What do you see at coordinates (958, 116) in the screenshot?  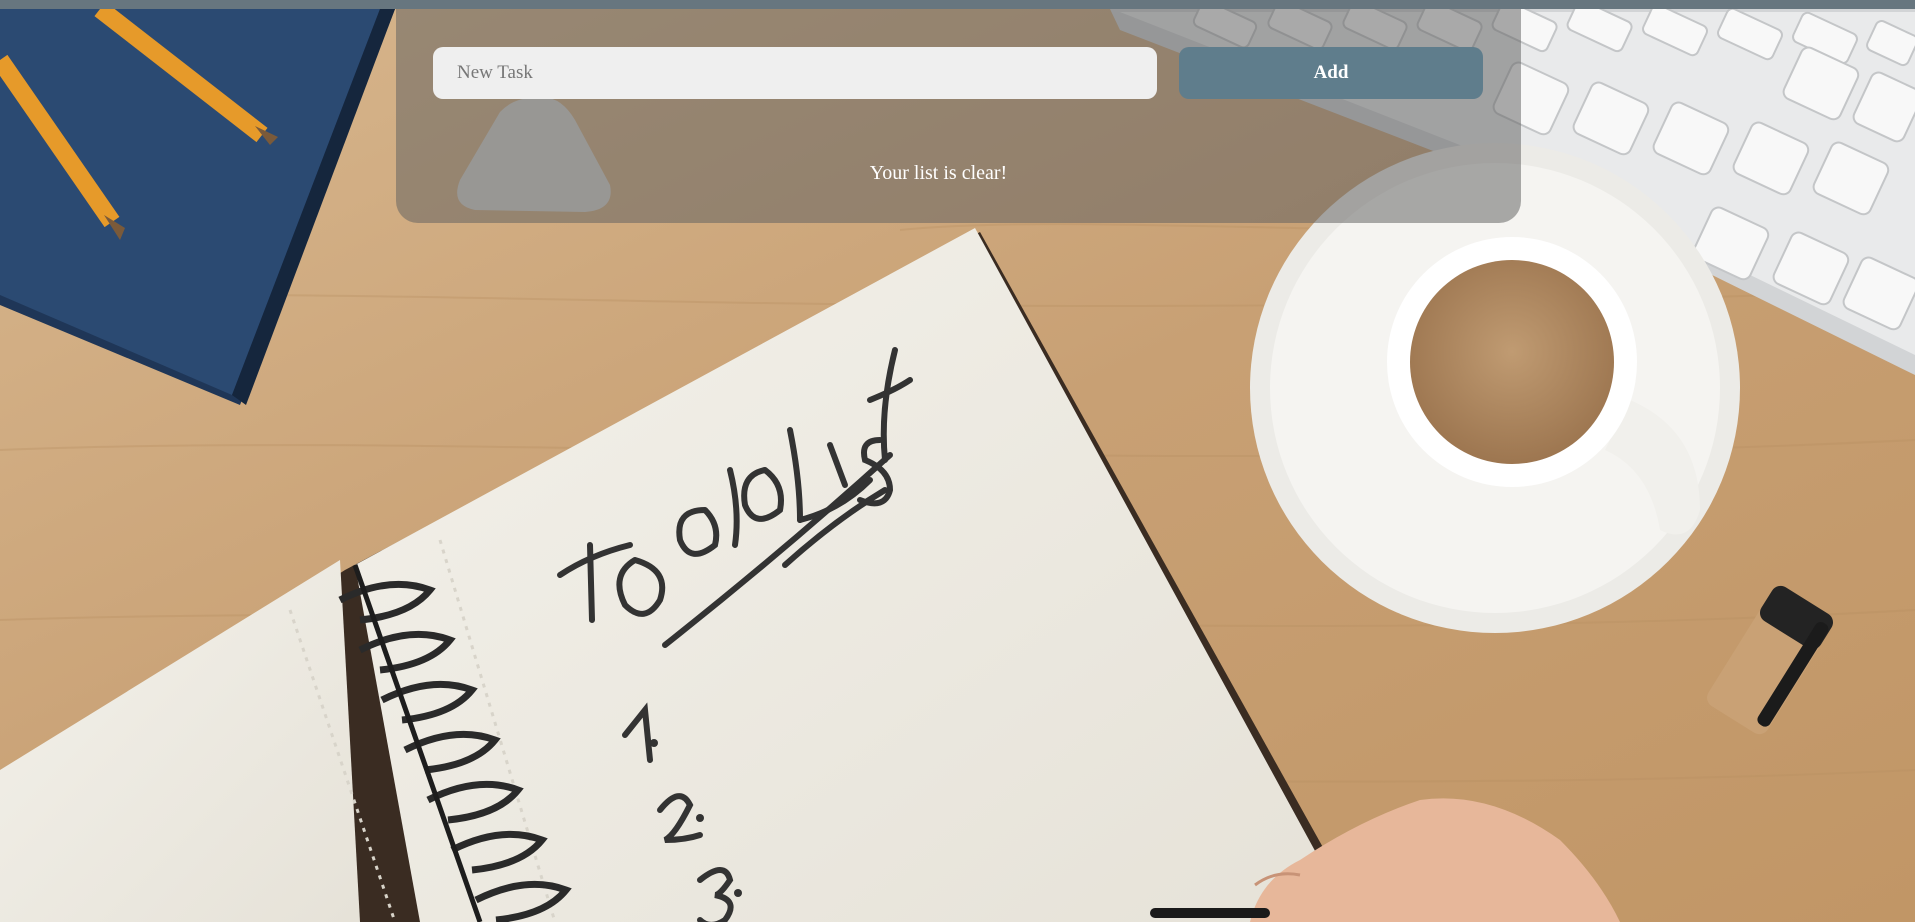 I see `todo-panel: Add Your list is clear!` at bounding box center [958, 116].